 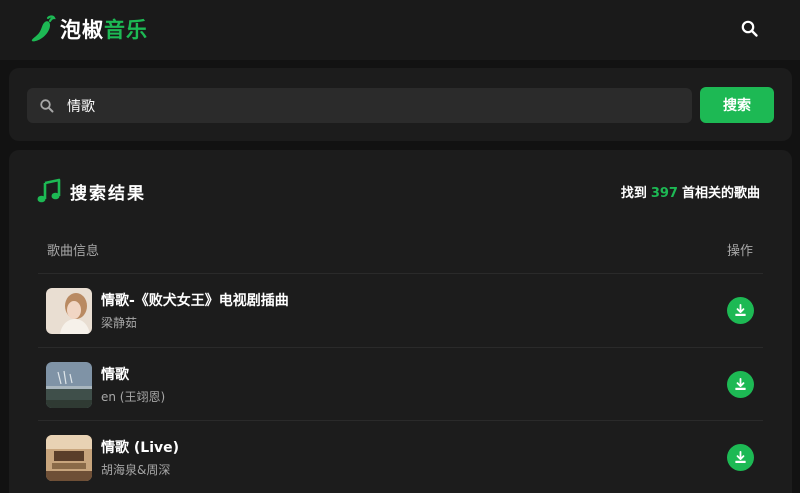 What do you see at coordinates (140, 448) in the screenshot?
I see `song-title: 情歌 (Live)` at bounding box center [140, 448].